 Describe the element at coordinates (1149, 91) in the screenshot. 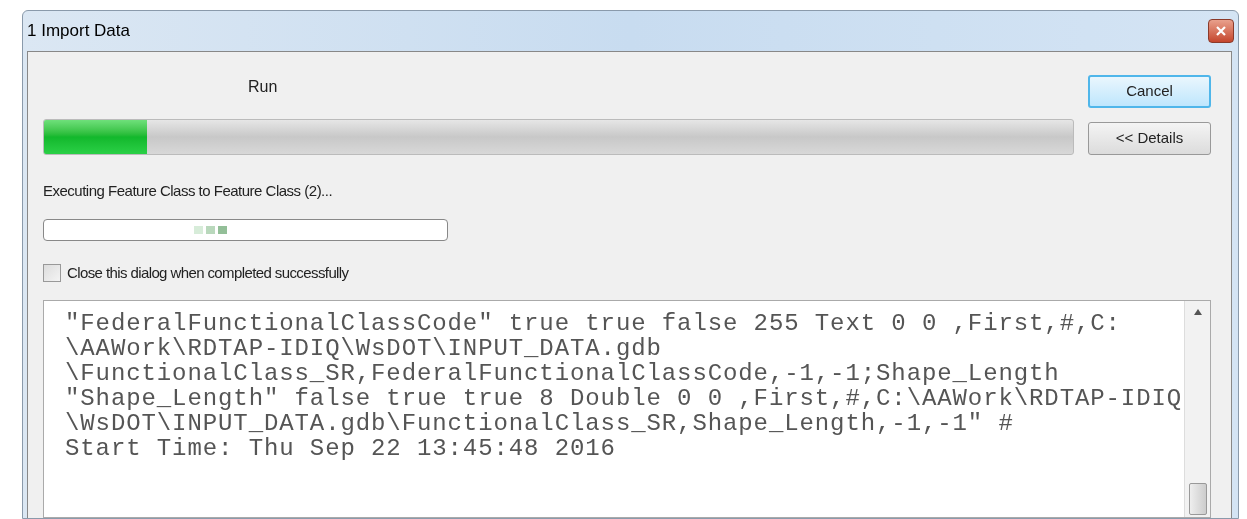

I see `cancel-button: Cancel` at that location.